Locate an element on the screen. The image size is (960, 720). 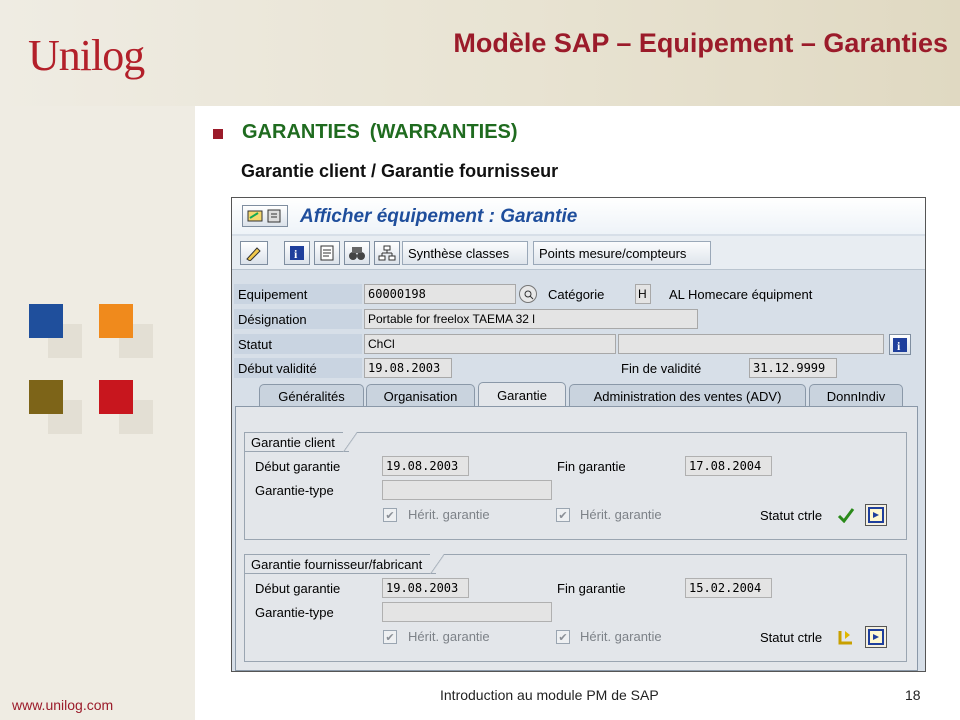
checkmark-icon is located at coordinates (846, 515).